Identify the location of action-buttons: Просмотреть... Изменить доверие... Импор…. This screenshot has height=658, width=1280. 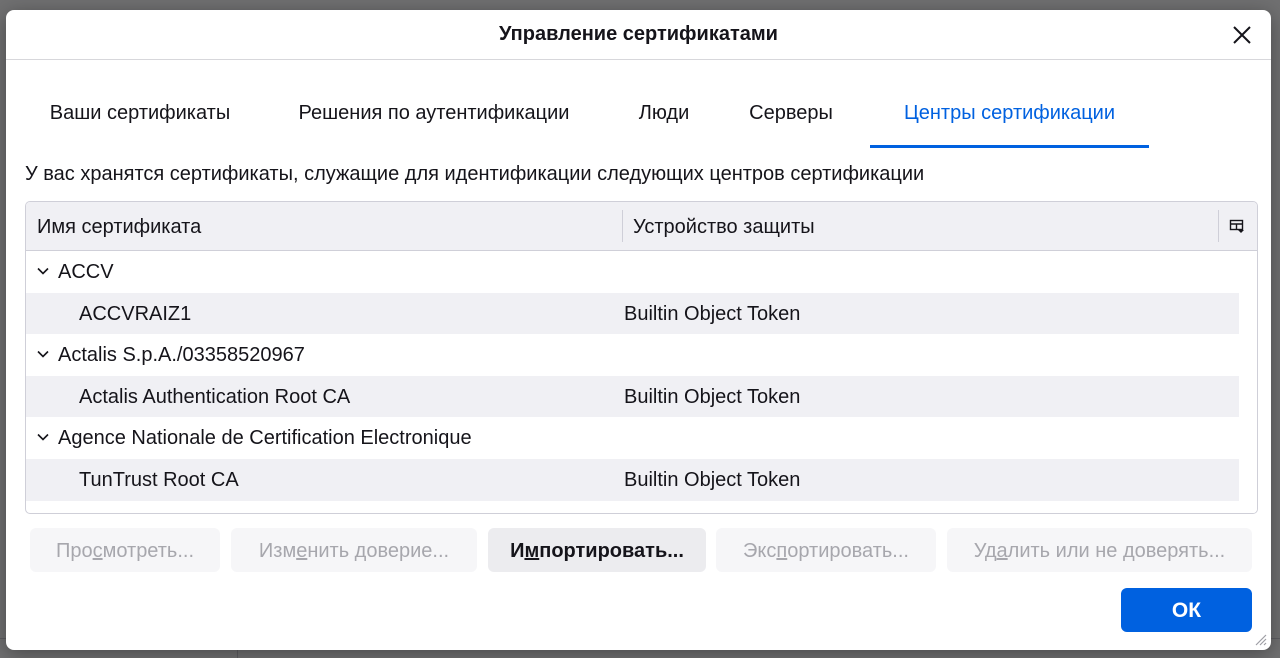
(638, 551).